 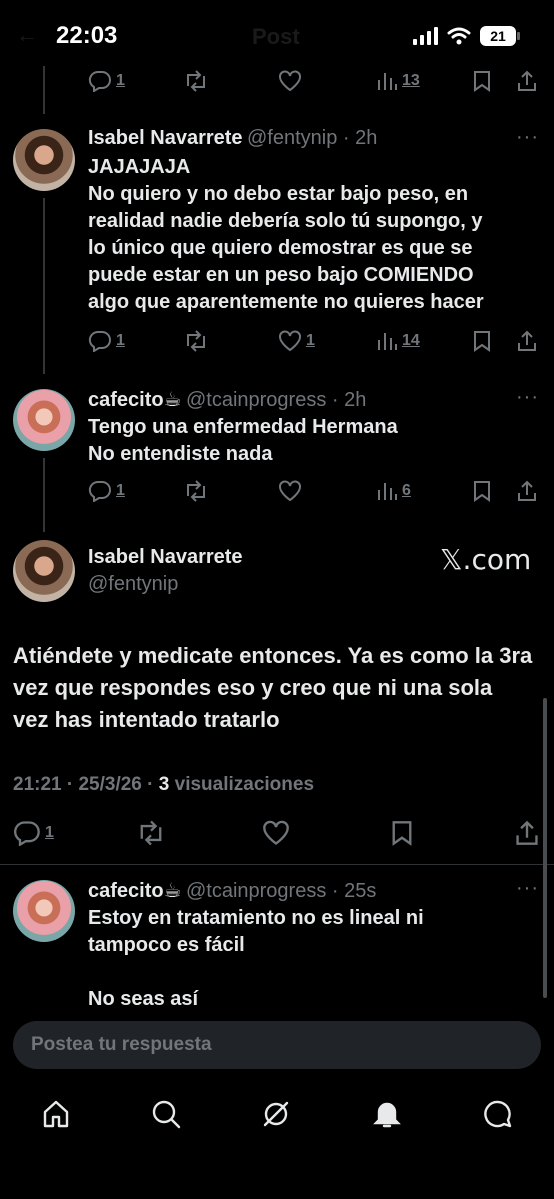 I want to click on signal-icon, so click(x=425, y=36).